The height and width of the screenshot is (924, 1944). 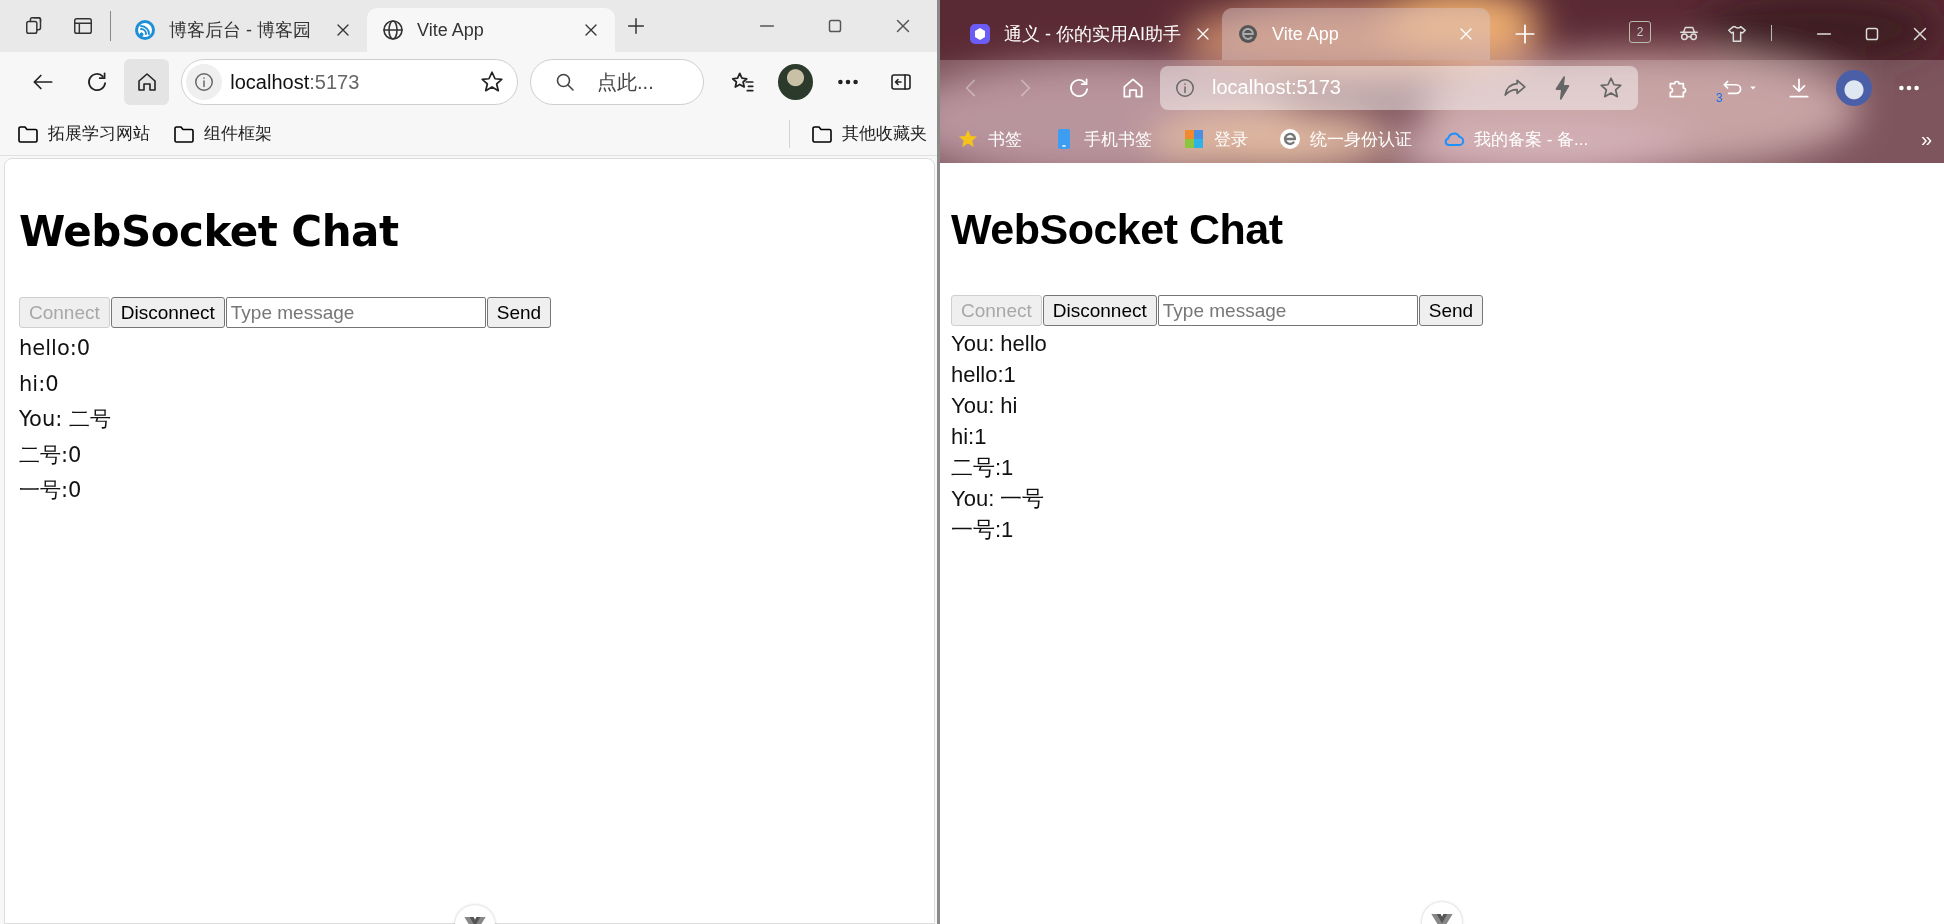 I want to click on tab-title: 博客后台 - 博客园, so click(x=240, y=30).